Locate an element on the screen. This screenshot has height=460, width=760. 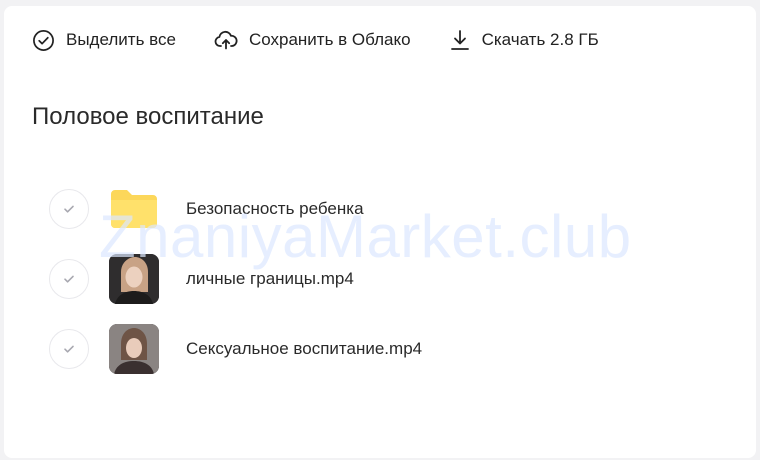
cloud-upload-icon is located at coordinates (226, 40).